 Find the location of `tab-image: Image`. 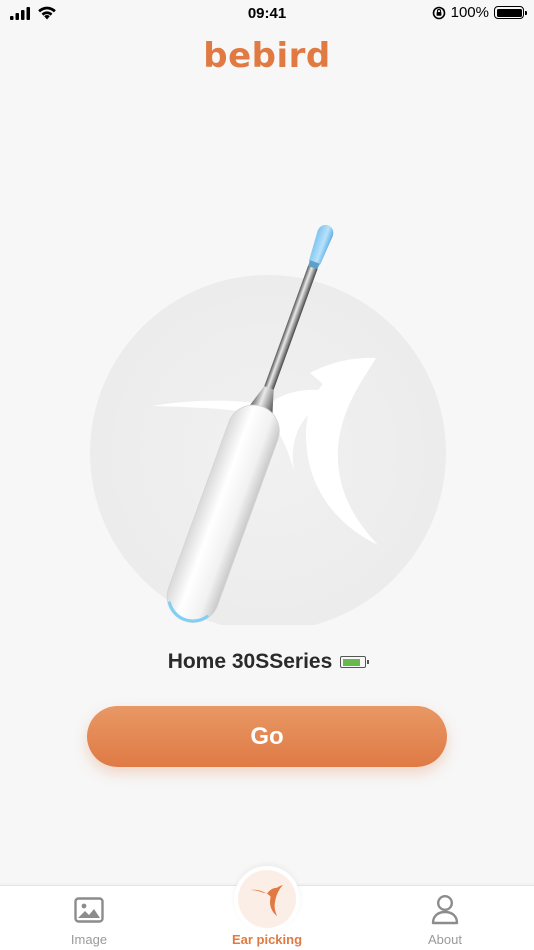

tab-image: Image is located at coordinates (89, 918).